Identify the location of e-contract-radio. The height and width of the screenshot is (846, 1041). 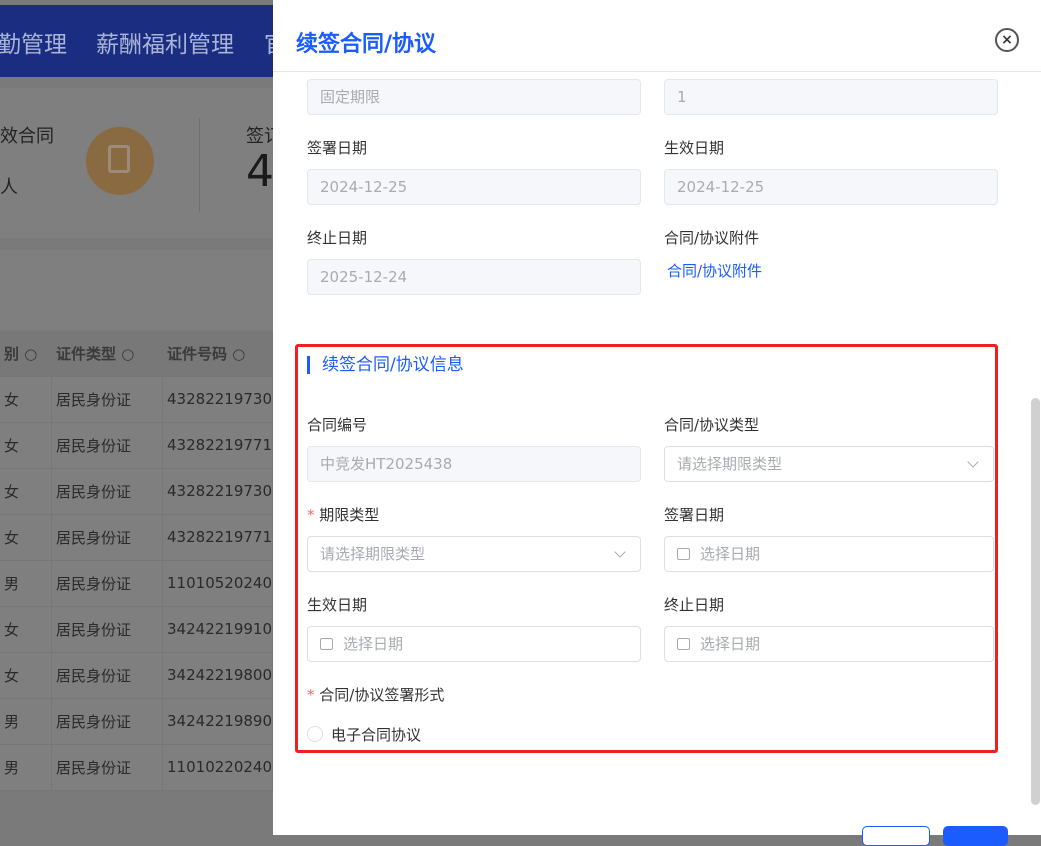
(315, 734).